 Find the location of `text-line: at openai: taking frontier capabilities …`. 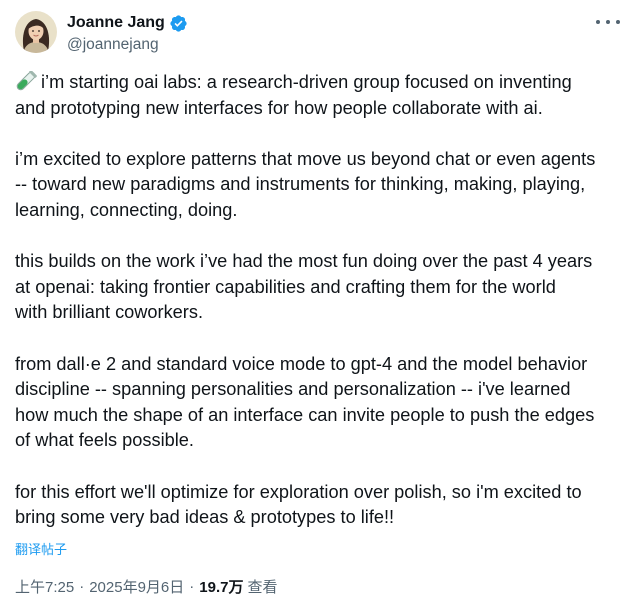

text-line: at openai: taking frontier capabilities … is located at coordinates (285, 286).